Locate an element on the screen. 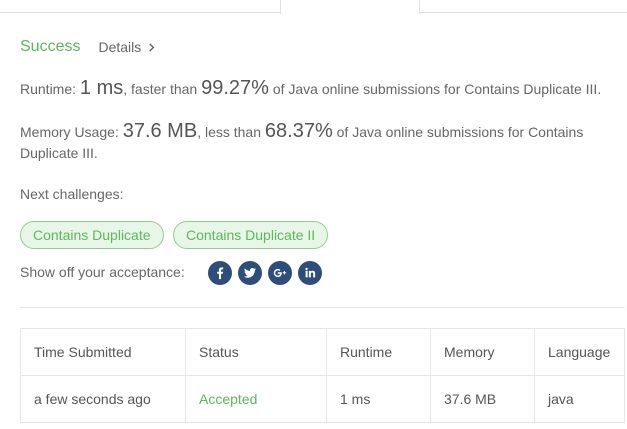 The width and height of the screenshot is (627, 429). status-line: Success Details is located at coordinates (88, 47).